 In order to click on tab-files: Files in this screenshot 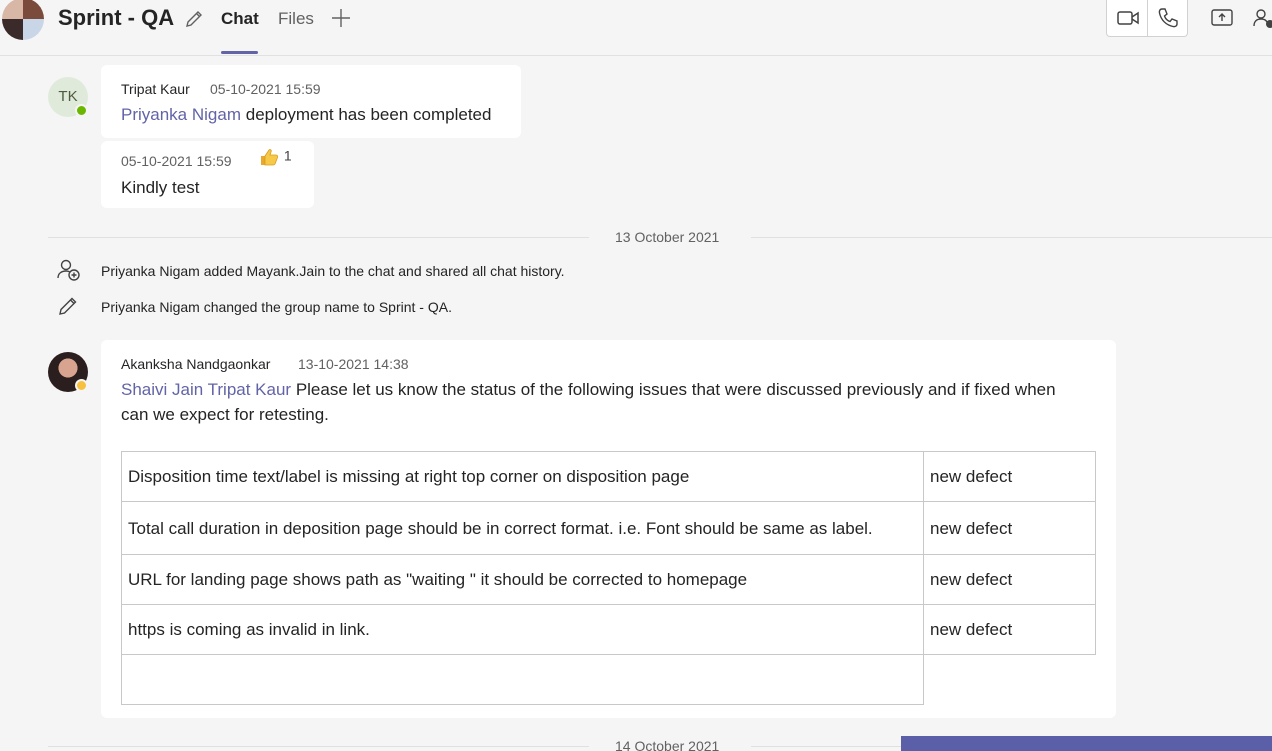, I will do `click(296, 19)`.